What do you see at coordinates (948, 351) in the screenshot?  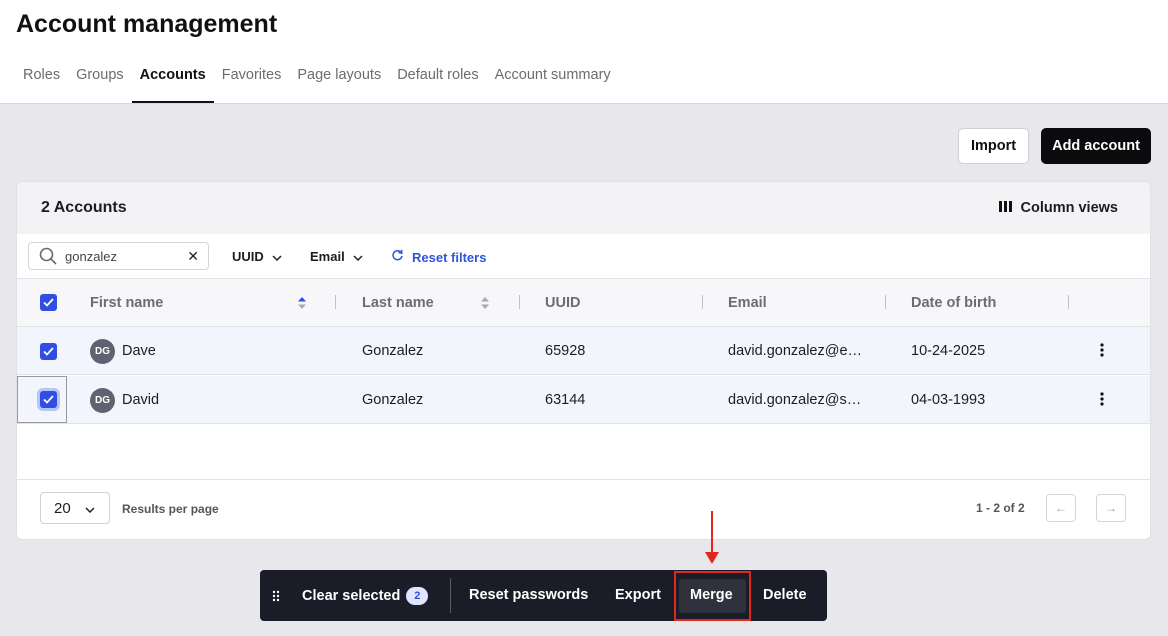 I see `date-of-birth-cell: 10-24-2025` at bounding box center [948, 351].